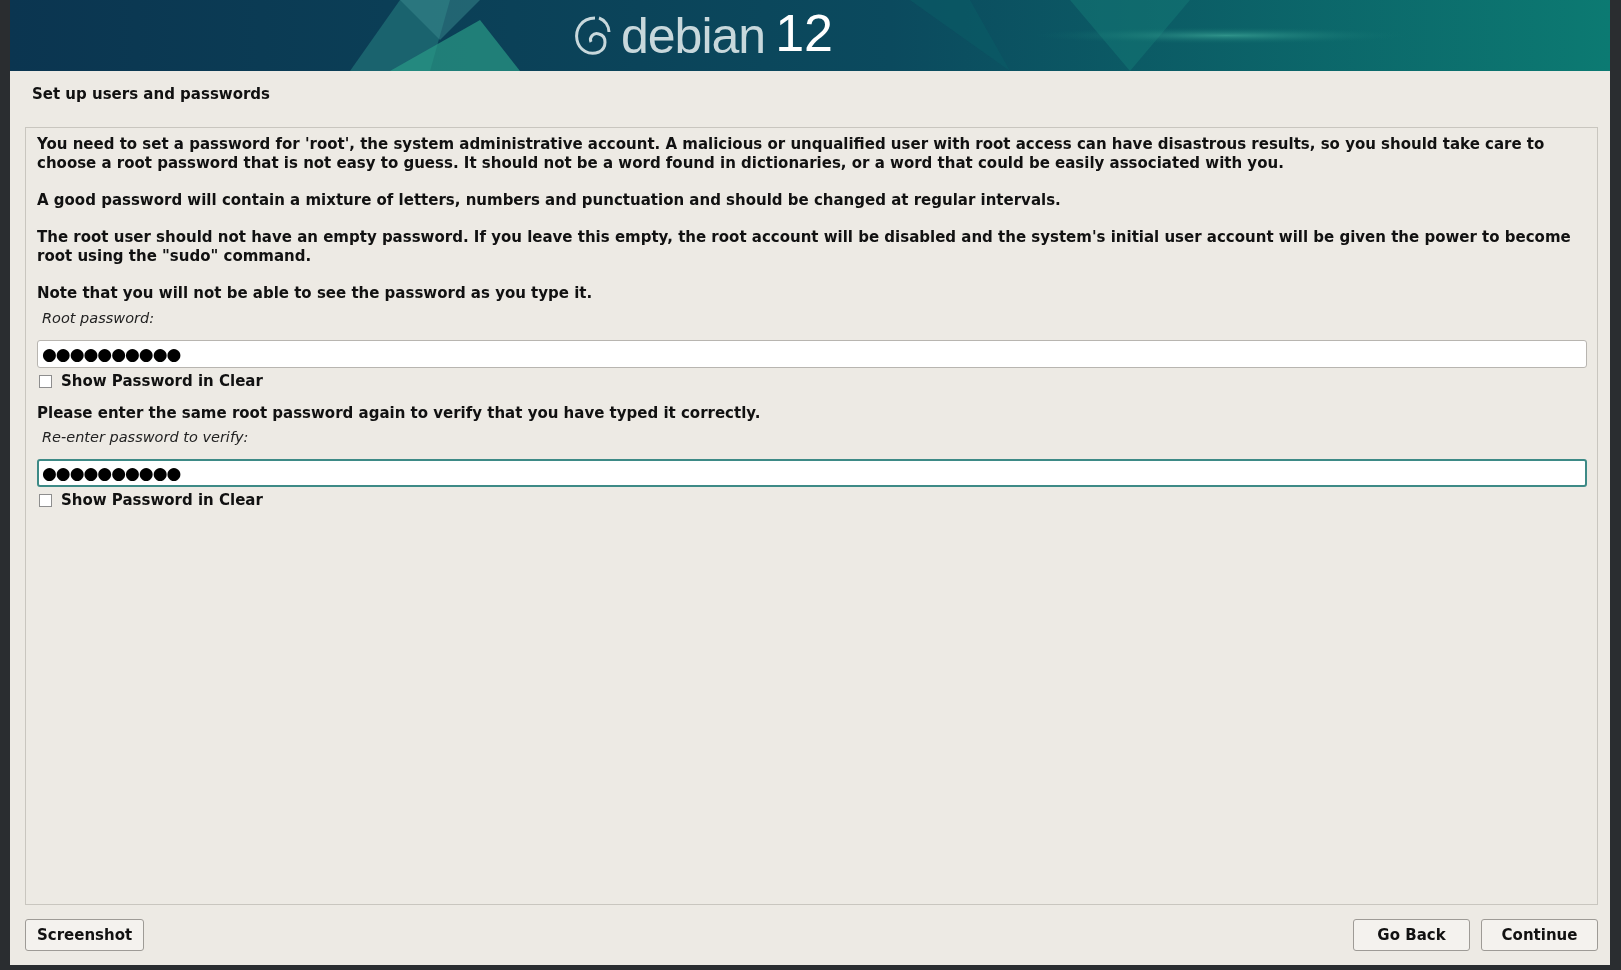 The height and width of the screenshot is (970, 1621). What do you see at coordinates (791, 154) in the screenshot?
I see `paragraph: You need to set a password for 'root', the system administrative account. A malicious or unqualified user with root access can have disastrous results, so you should take care to choose a root password that is not easy to guess. It should not be a word found in dictionaries, or a word that could be easily associated with you.` at bounding box center [791, 154].